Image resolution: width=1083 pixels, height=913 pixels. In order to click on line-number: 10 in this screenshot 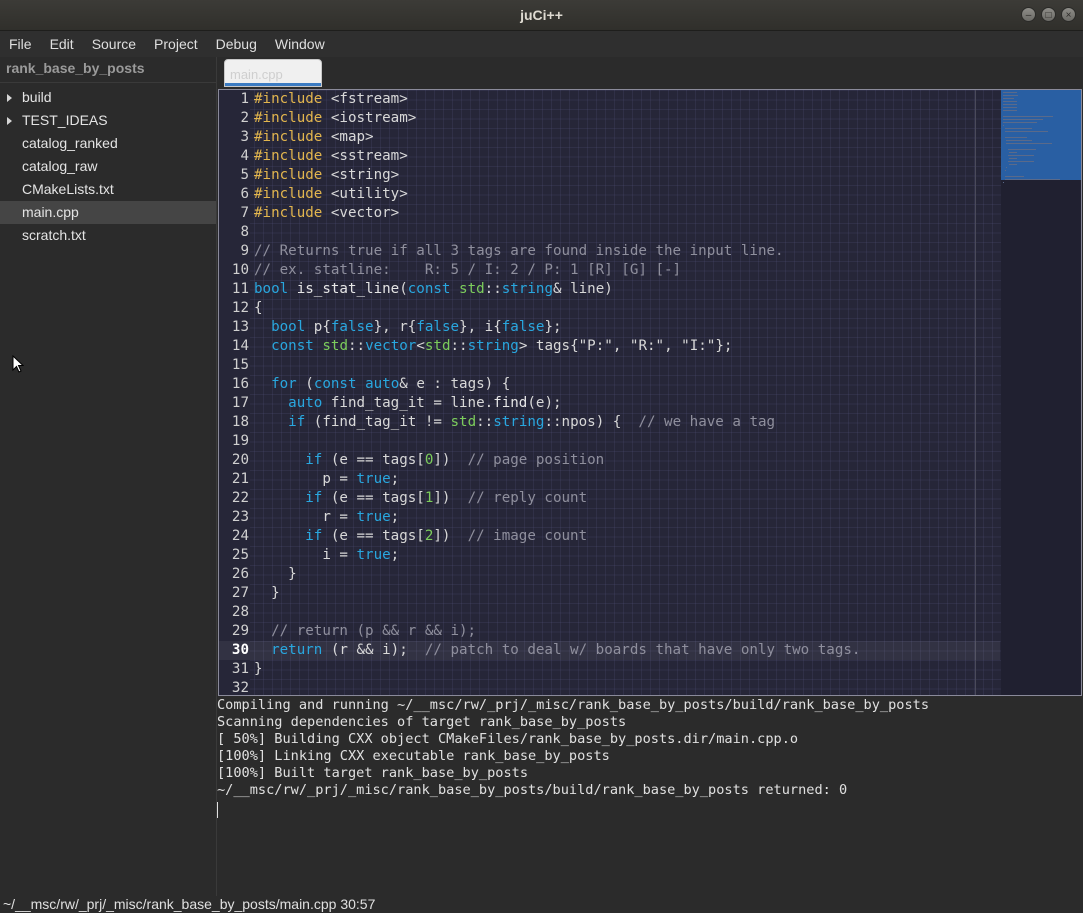, I will do `click(240, 270)`.